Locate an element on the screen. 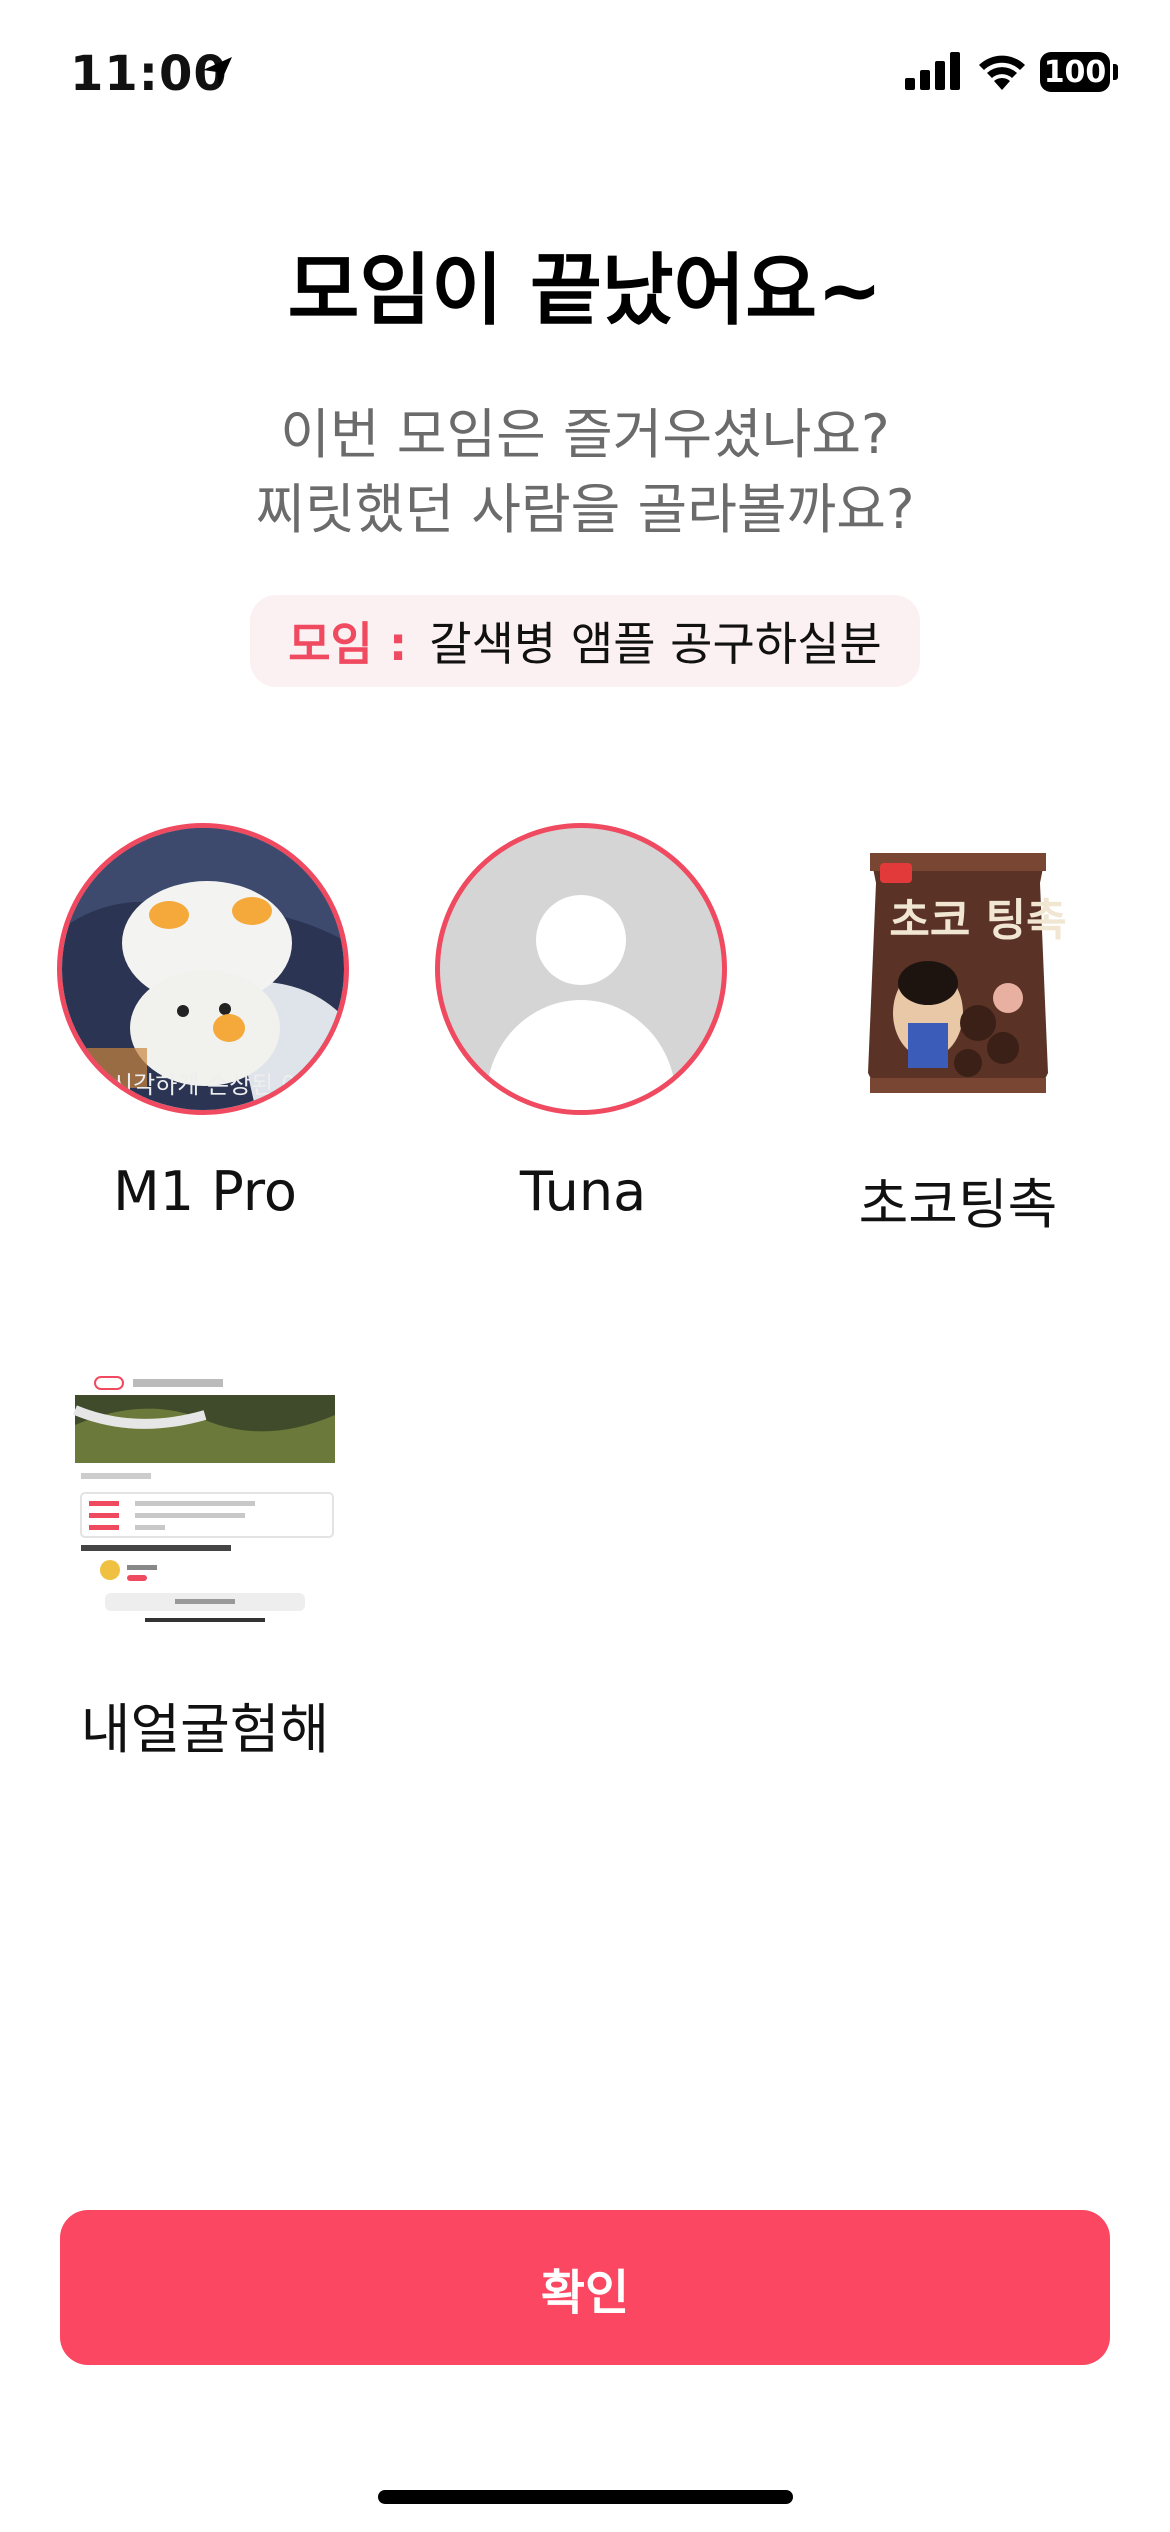  avatar-selected-ring is located at coordinates (581, 969).